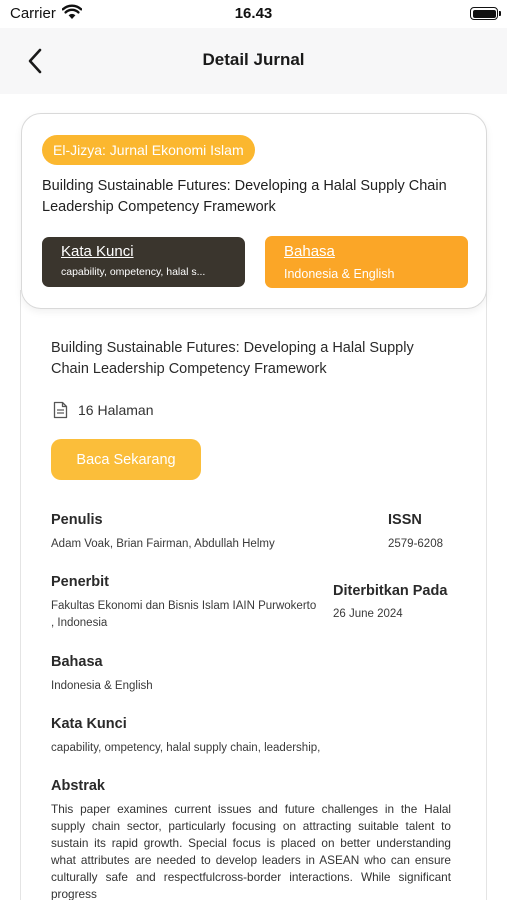 The height and width of the screenshot is (900, 507). I want to click on keywords-box-label: Kata Kunci, so click(97, 251).